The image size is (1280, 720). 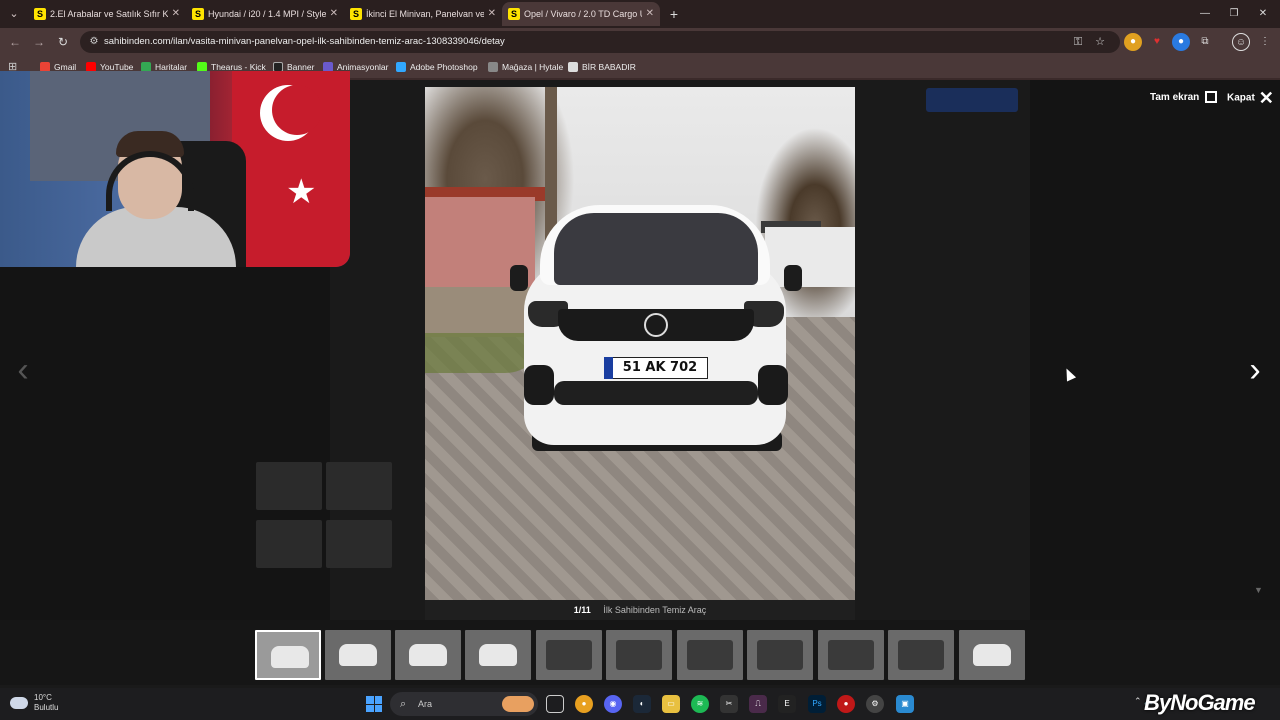 I want to click on window-close-button: ✕, so click(x=1263, y=14).